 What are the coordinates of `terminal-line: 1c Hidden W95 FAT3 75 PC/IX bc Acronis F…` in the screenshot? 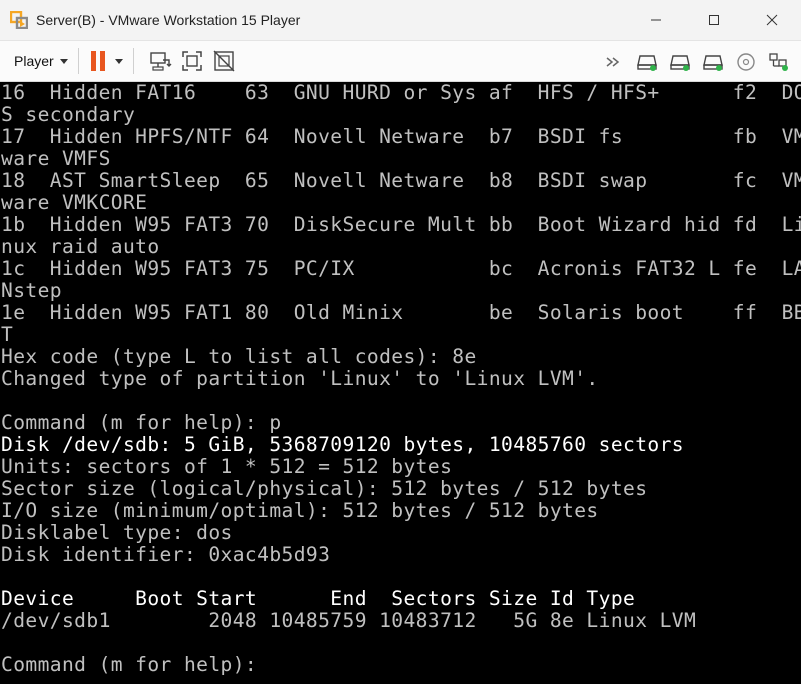 It's located at (401, 268).